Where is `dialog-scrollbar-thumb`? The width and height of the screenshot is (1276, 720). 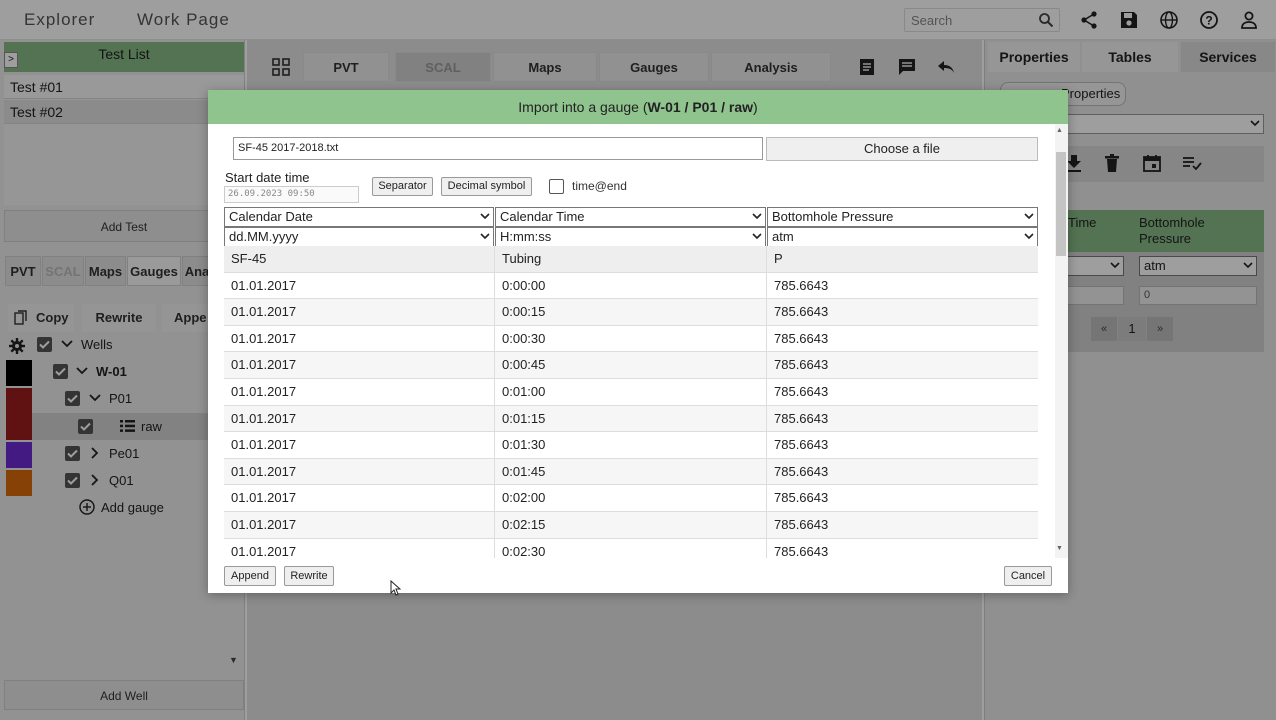 dialog-scrollbar-thumb is located at coordinates (1061, 204).